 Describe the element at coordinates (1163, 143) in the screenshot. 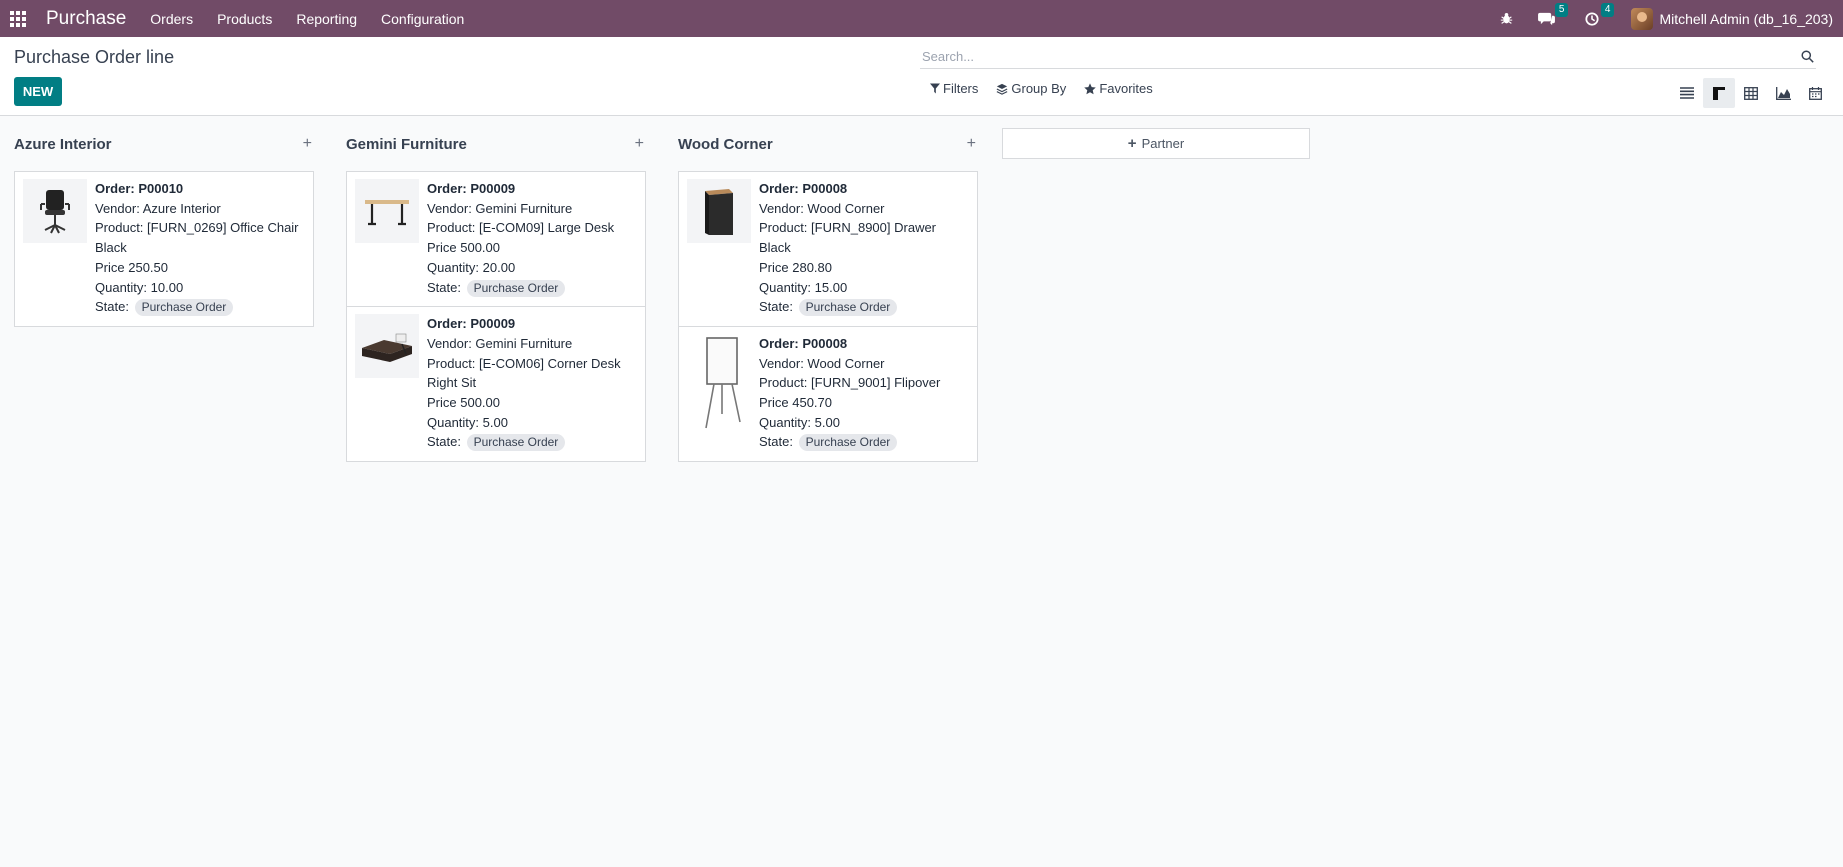

I see `add-column-label: Partner` at that location.